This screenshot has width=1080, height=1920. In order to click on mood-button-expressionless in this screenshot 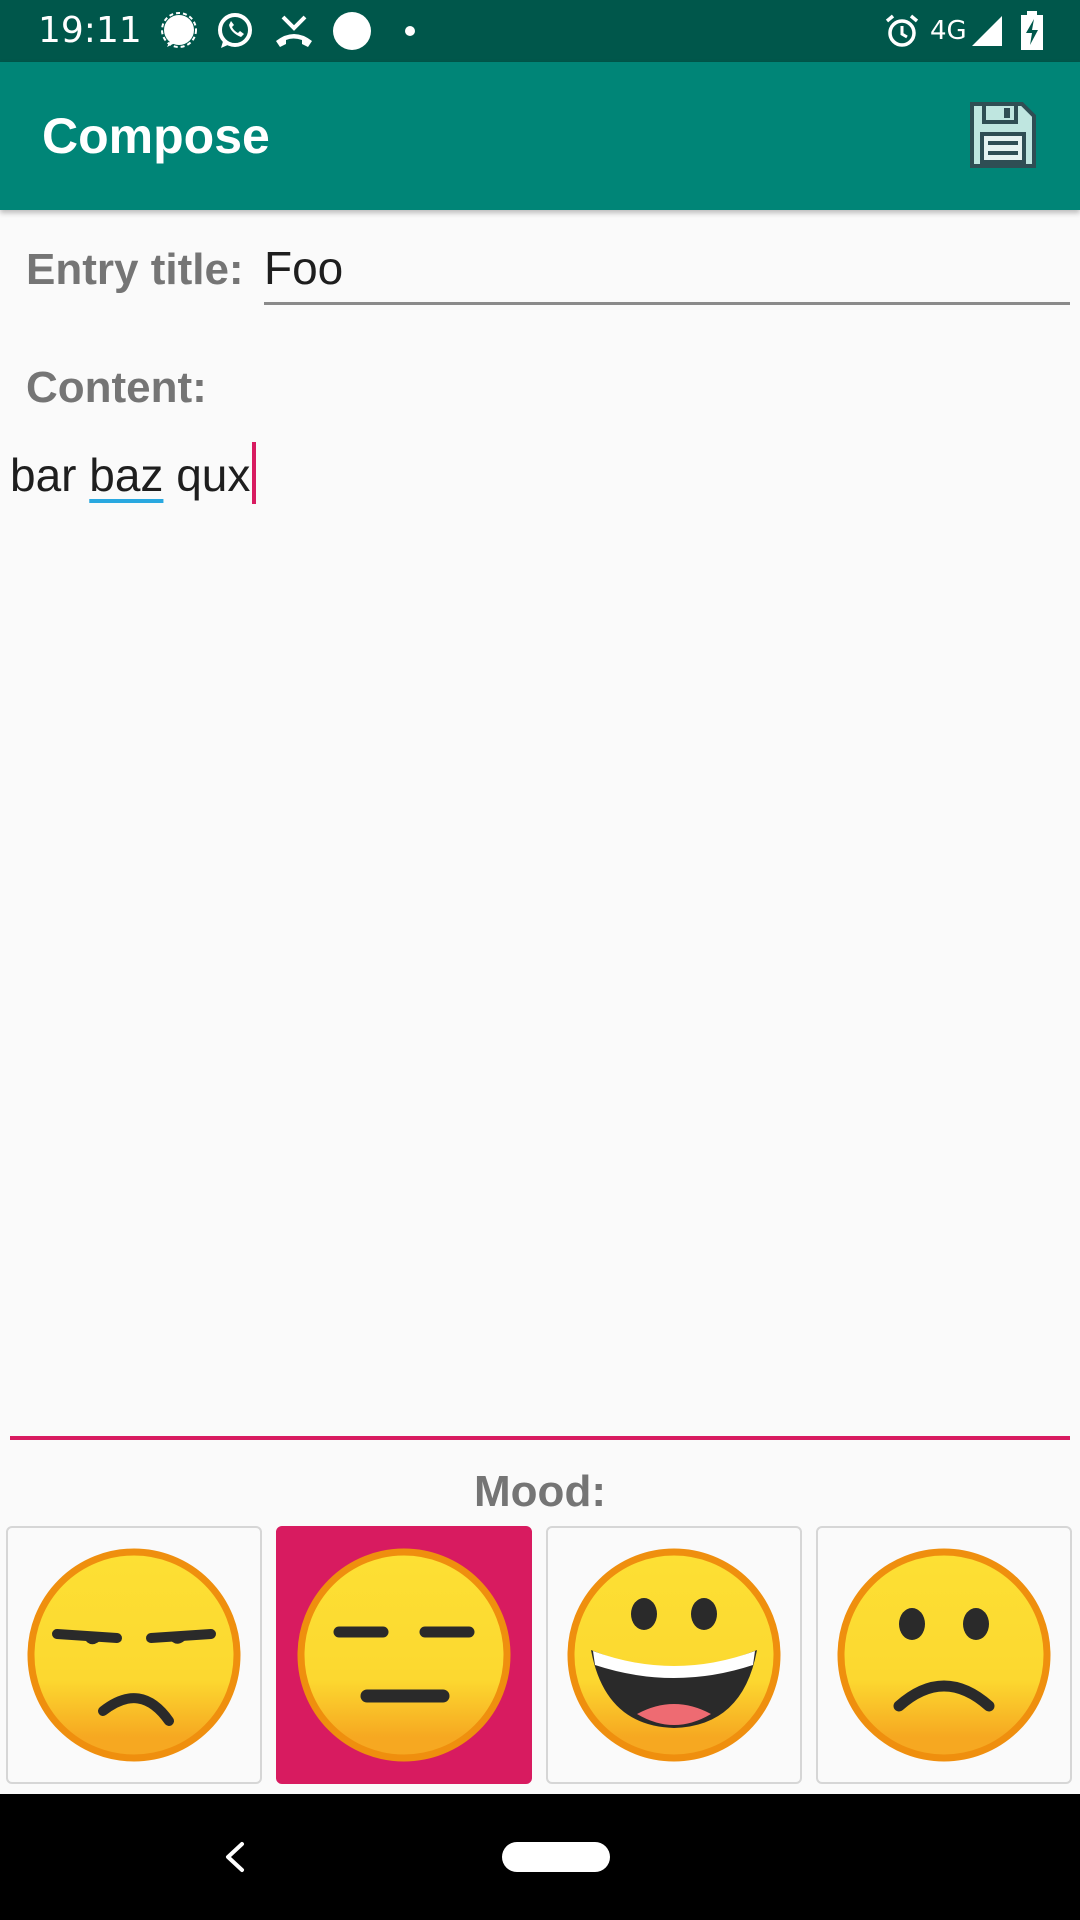, I will do `click(404, 1655)`.